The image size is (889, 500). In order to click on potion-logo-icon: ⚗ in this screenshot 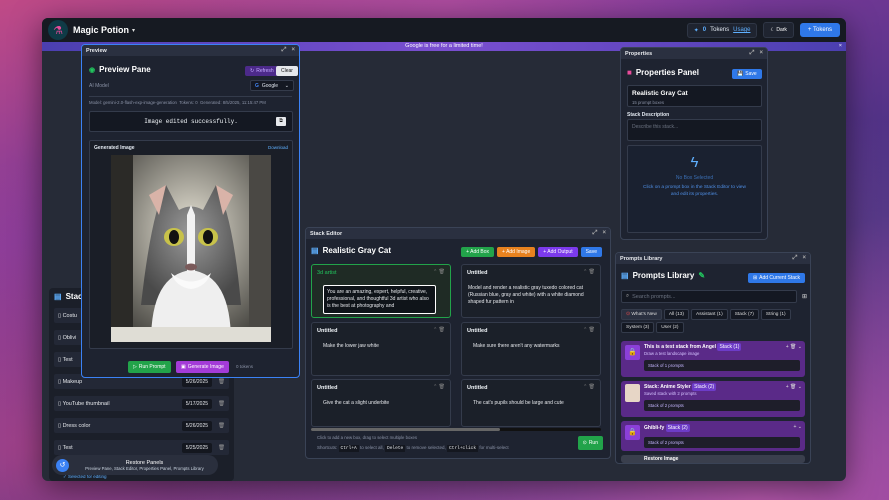, I will do `click(58, 30)`.